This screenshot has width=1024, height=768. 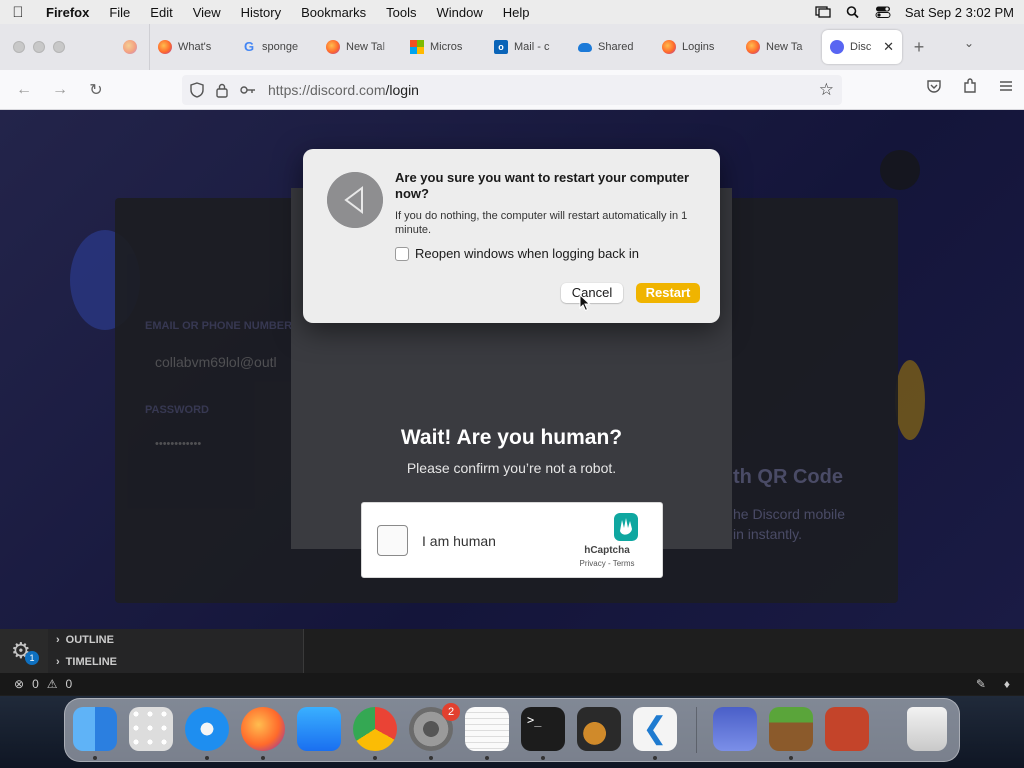 I want to click on key-permission-icon, so click(x=248, y=90).